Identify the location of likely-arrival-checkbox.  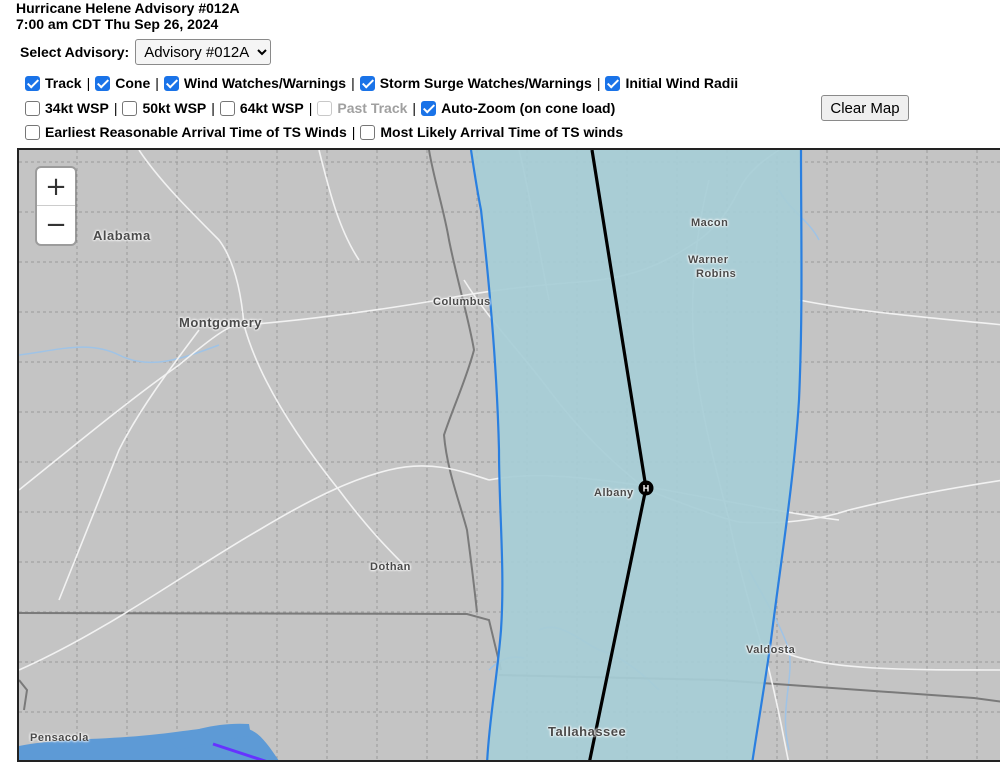
(368, 132).